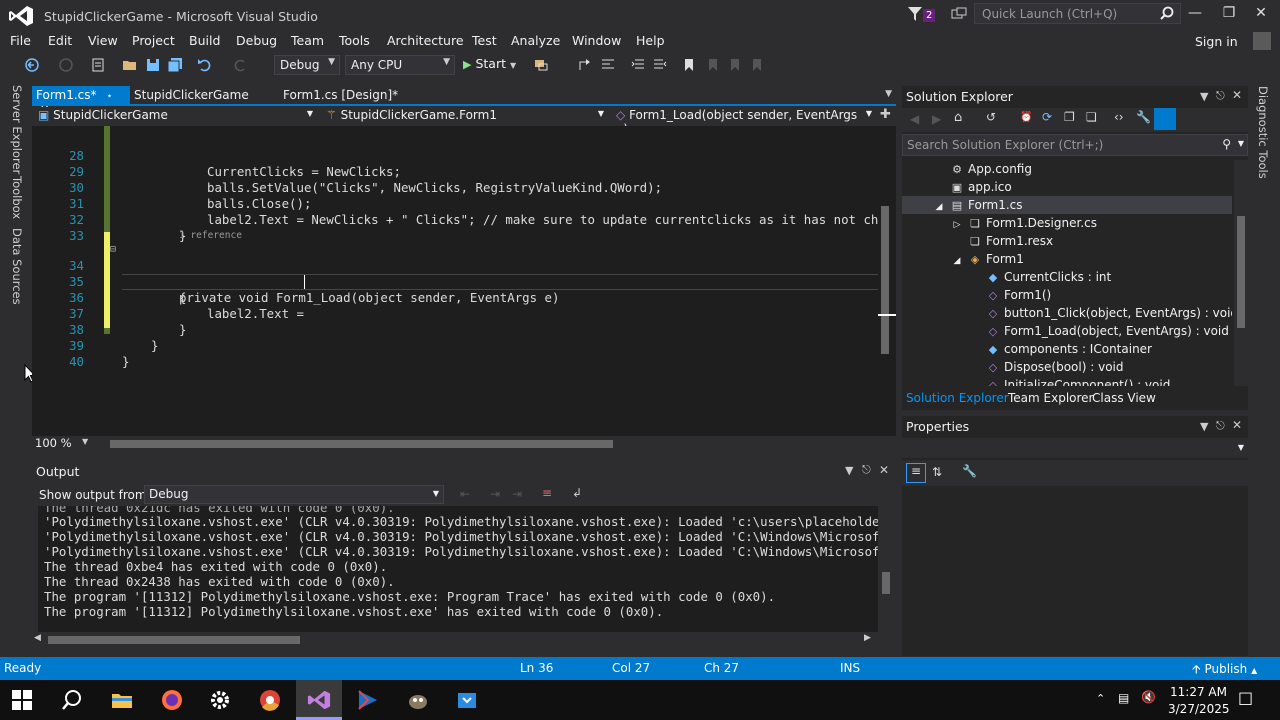 This screenshot has width=1280, height=720. What do you see at coordinates (53, 443) in the screenshot?
I see `zoom-level: 100 %` at bounding box center [53, 443].